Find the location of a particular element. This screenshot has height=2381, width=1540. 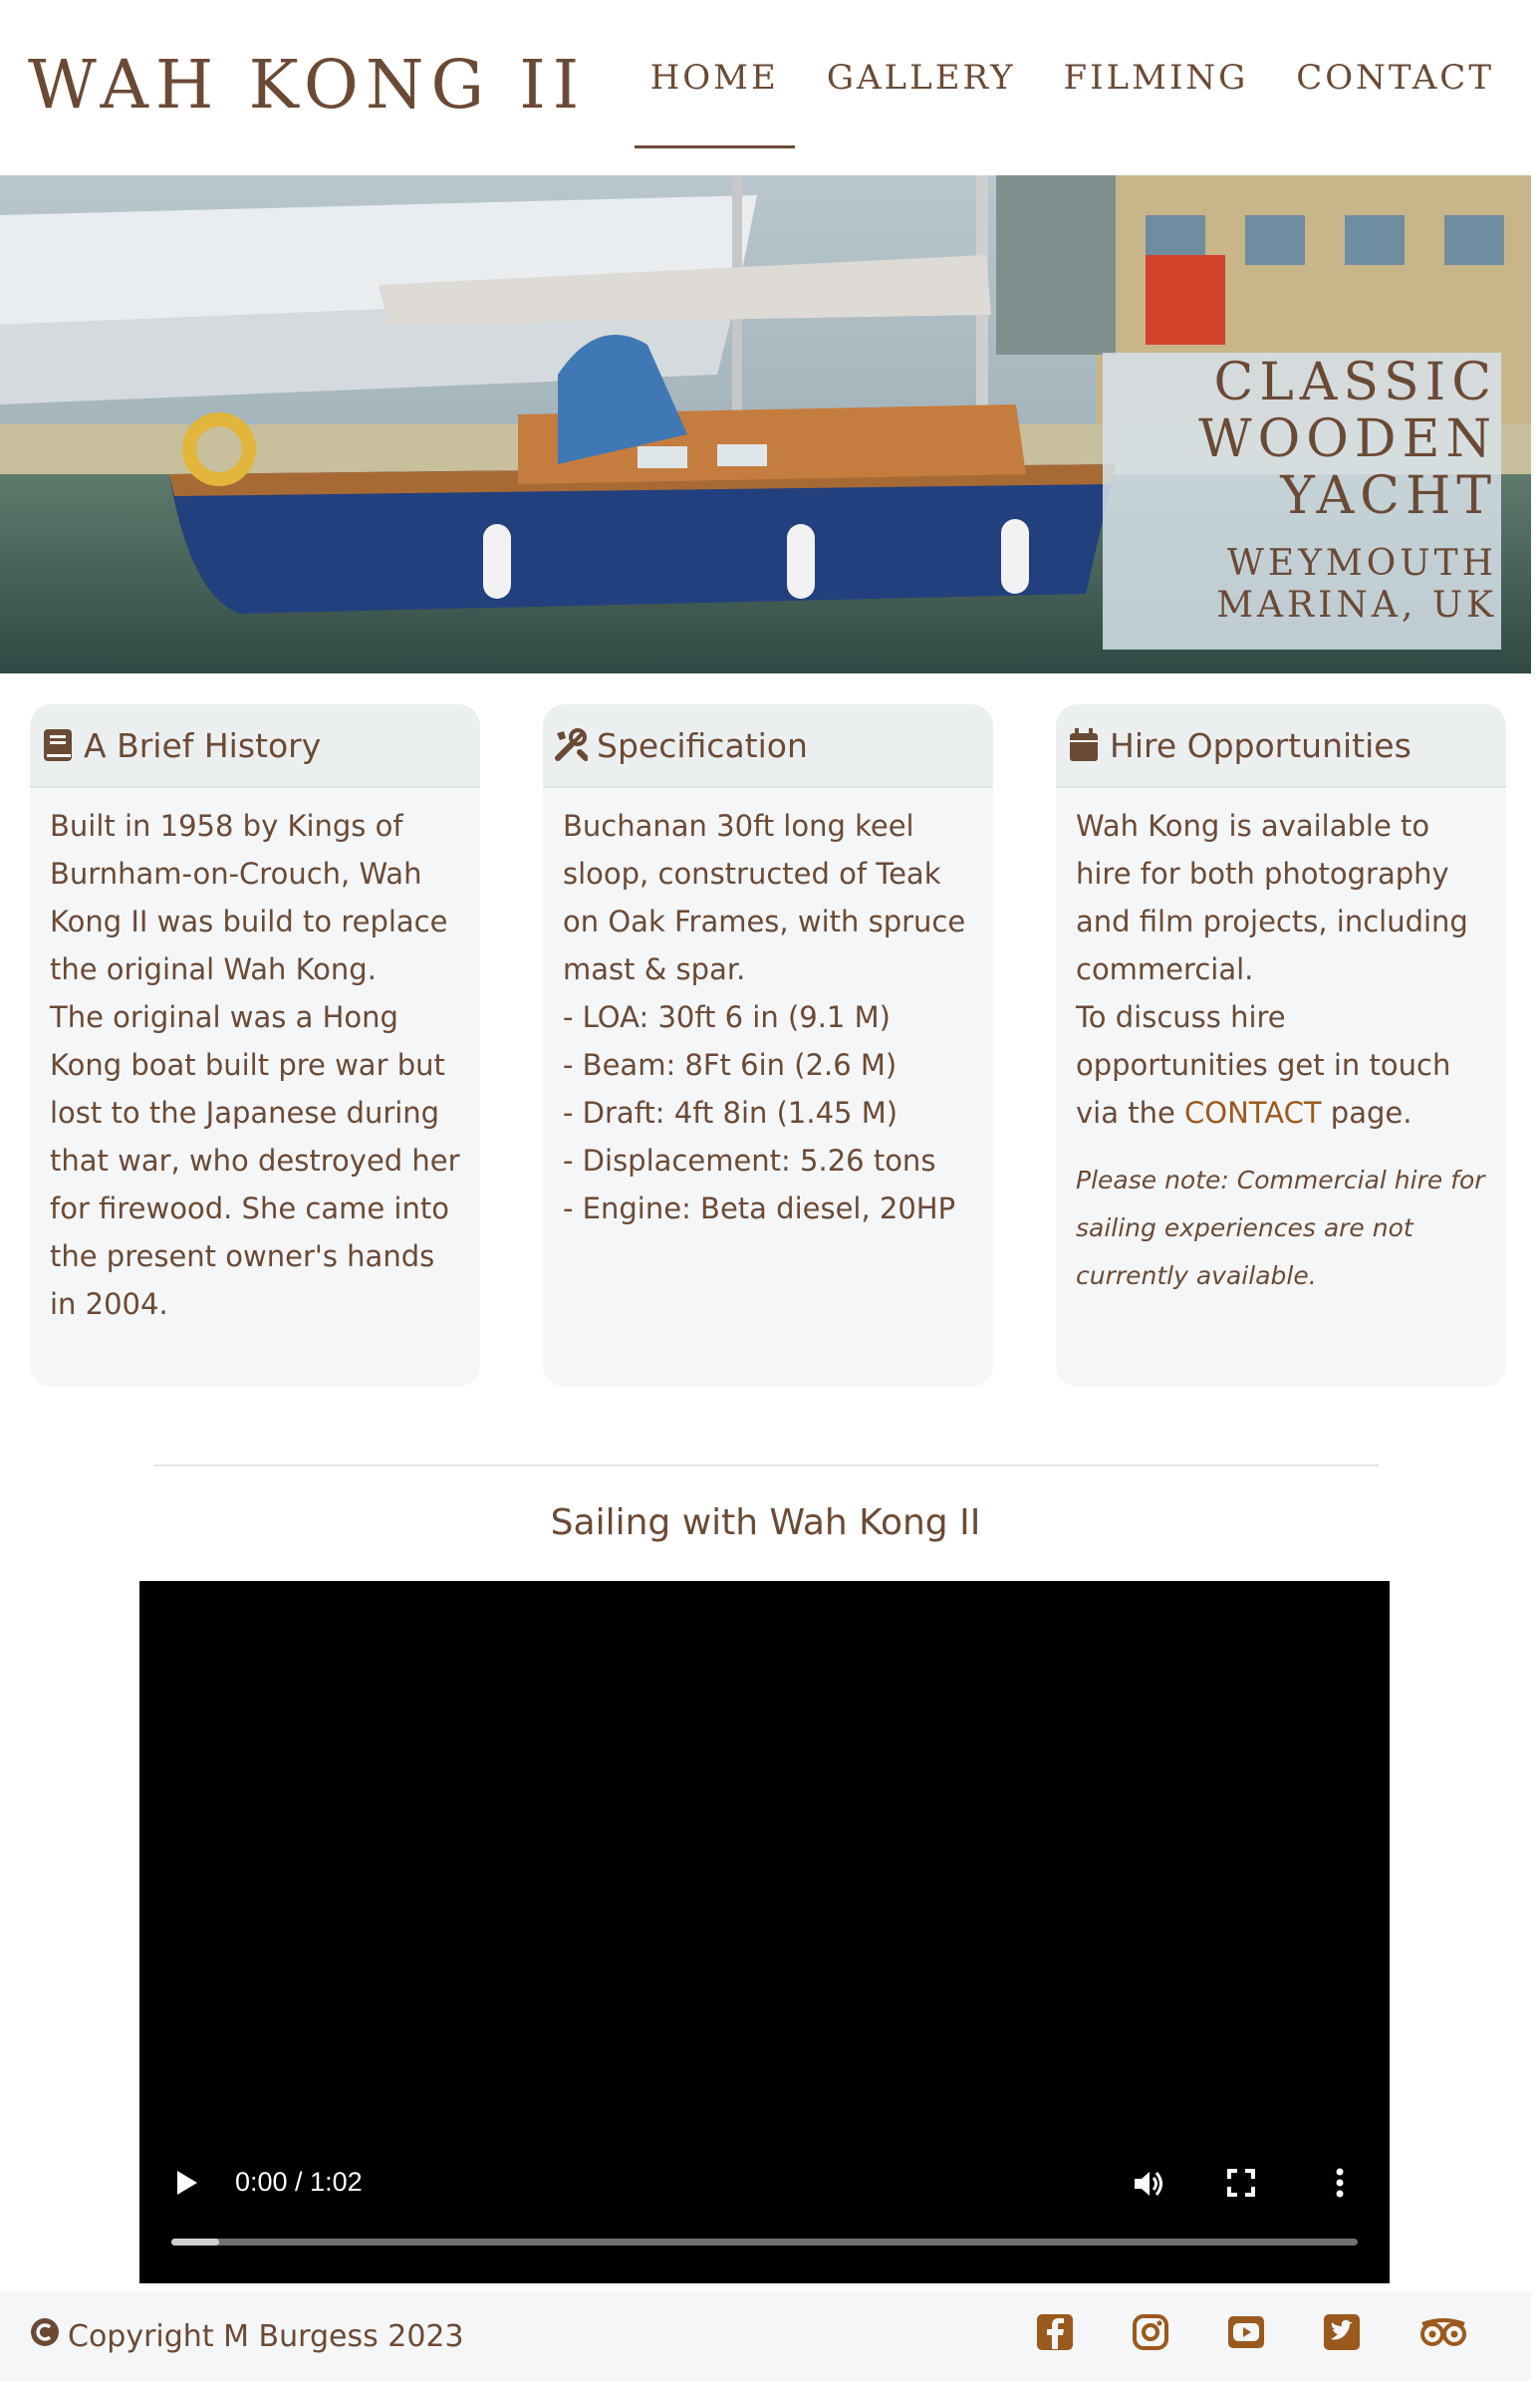

fullscreen-icon is located at coordinates (1241, 2185).